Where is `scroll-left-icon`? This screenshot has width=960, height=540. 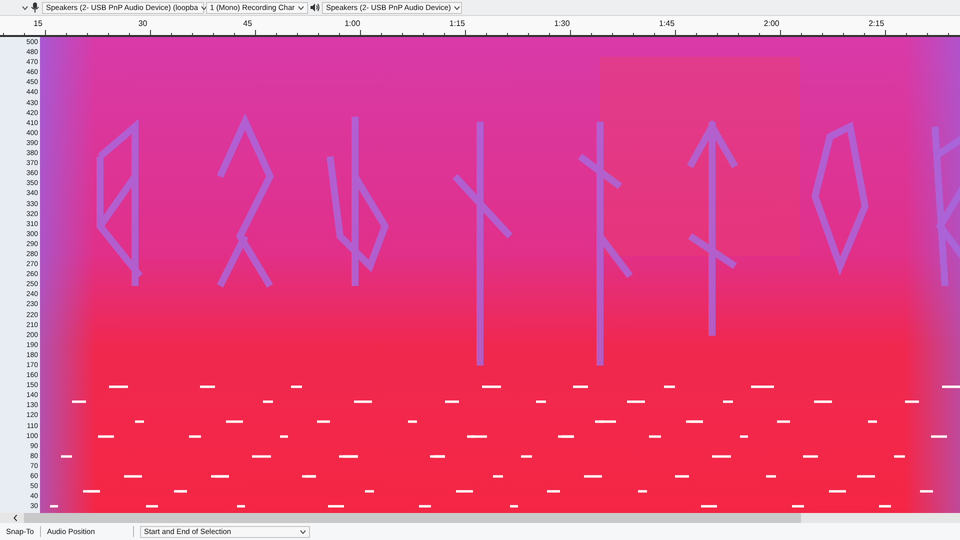 scroll-left-icon is located at coordinates (16, 518).